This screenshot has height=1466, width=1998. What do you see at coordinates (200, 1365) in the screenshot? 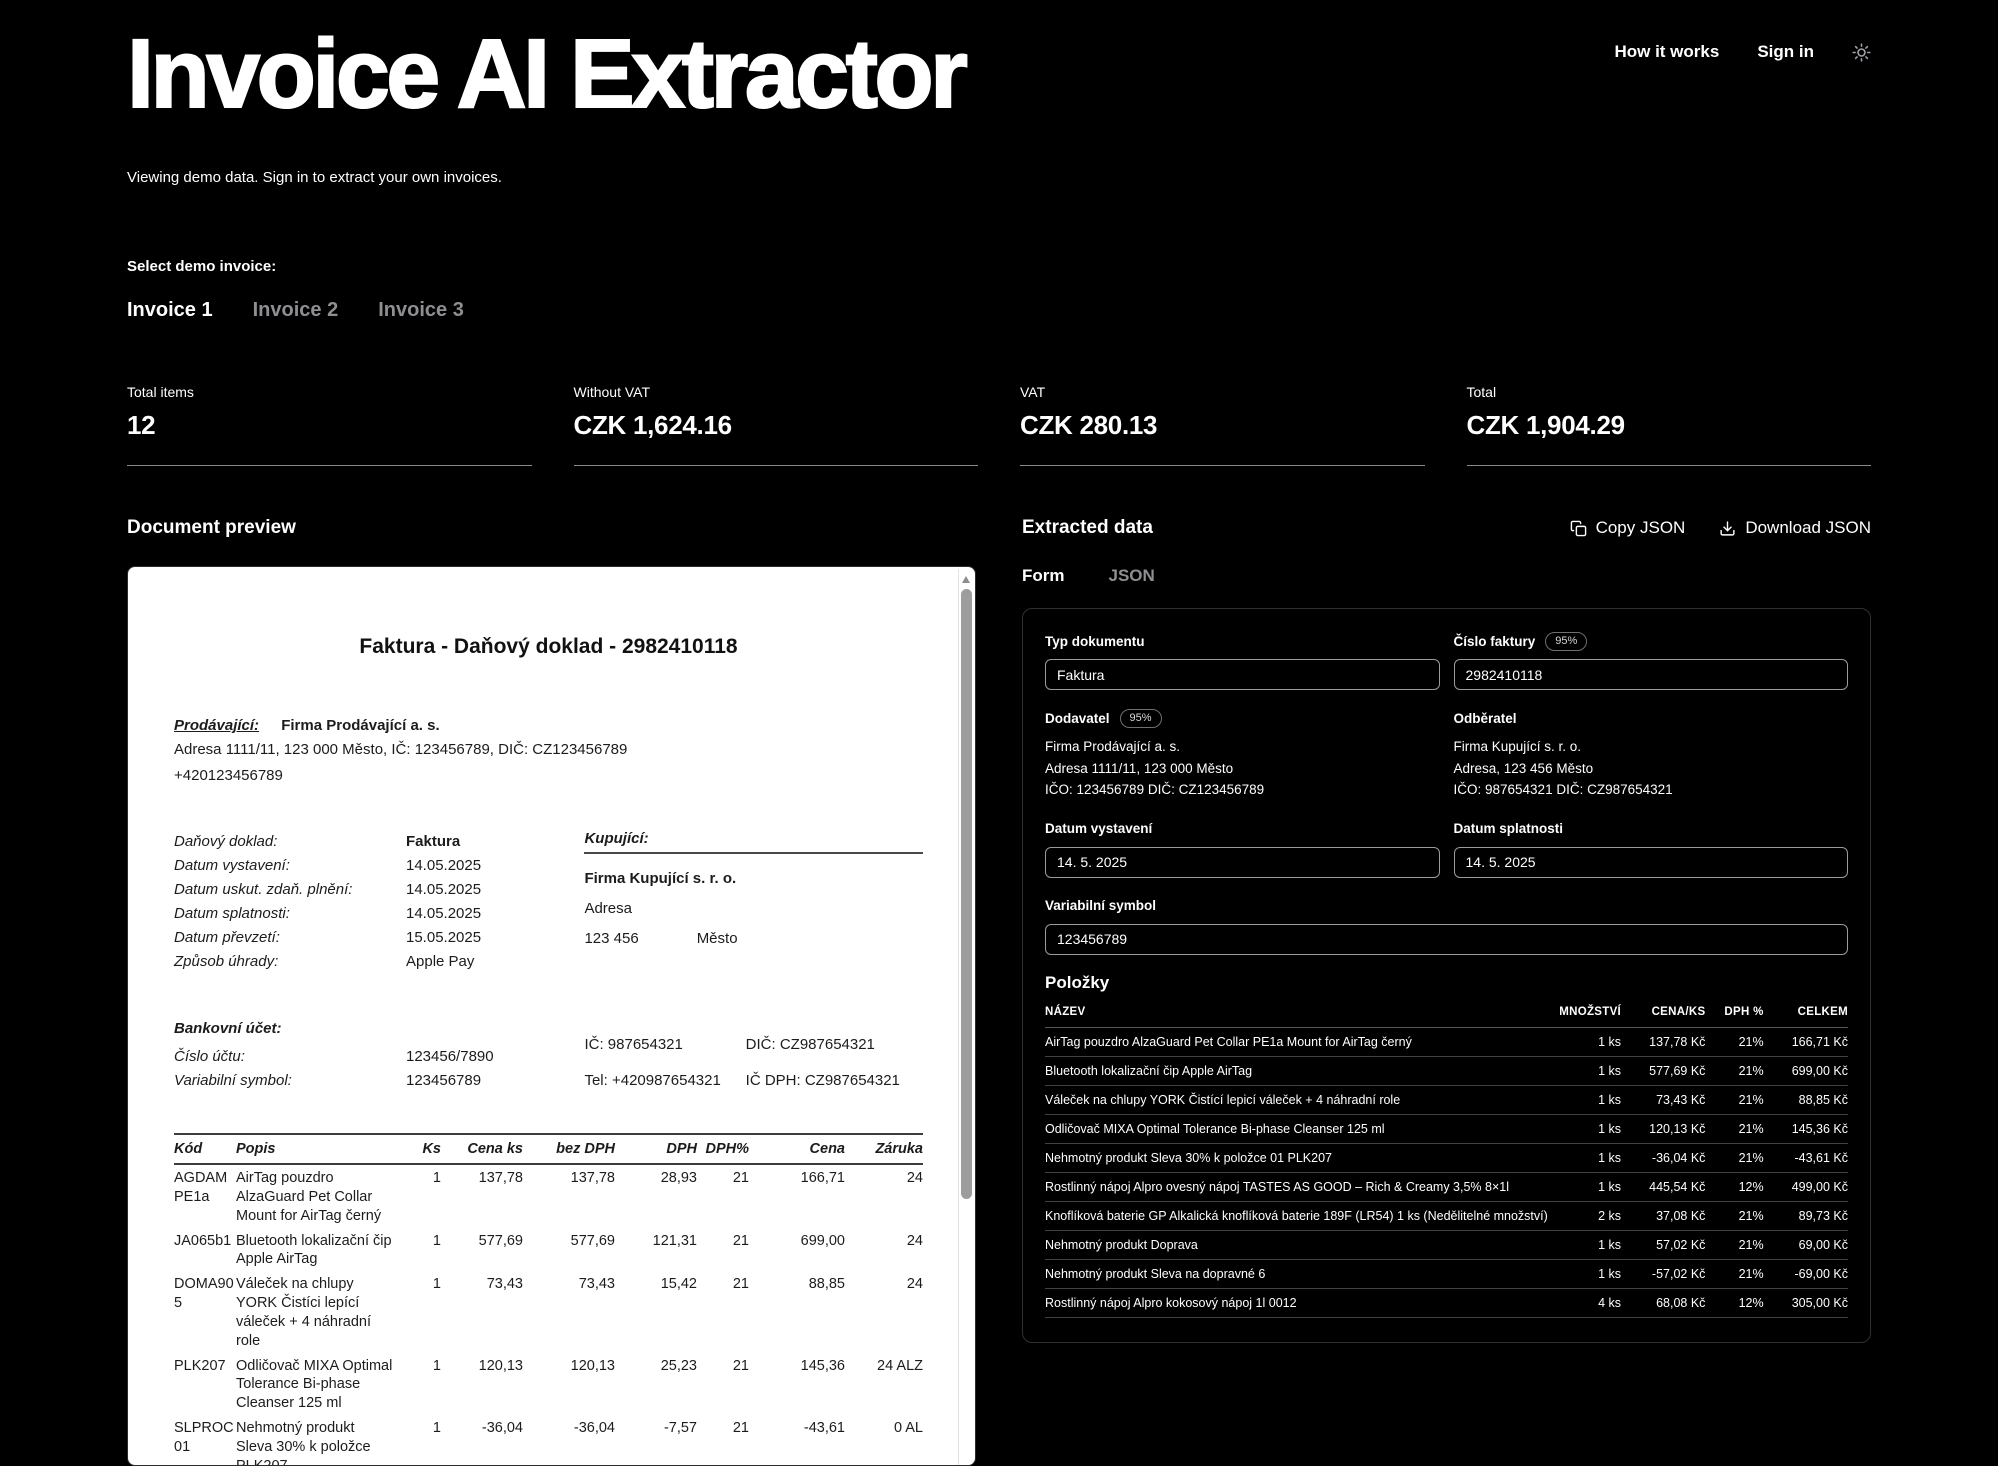
I see `doc-cell-code: PLK207` at bounding box center [200, 1365].